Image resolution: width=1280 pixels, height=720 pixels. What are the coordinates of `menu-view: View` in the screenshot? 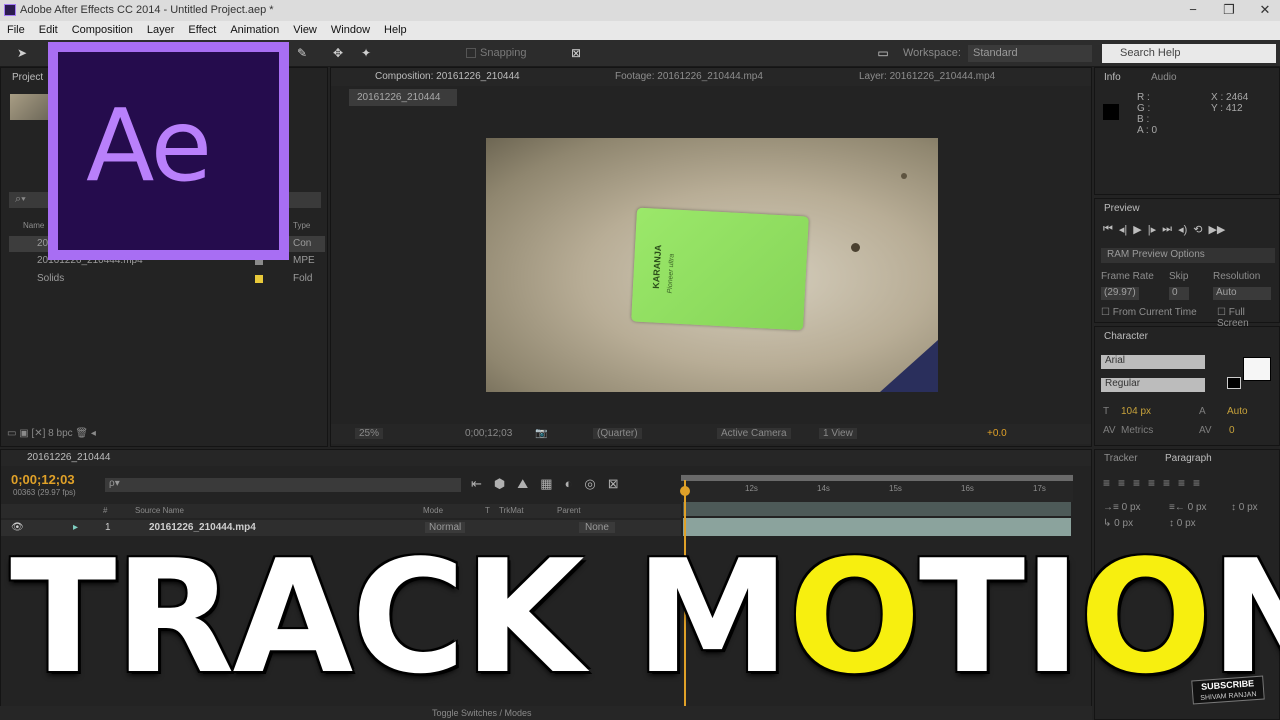 It's located at (305, 30).